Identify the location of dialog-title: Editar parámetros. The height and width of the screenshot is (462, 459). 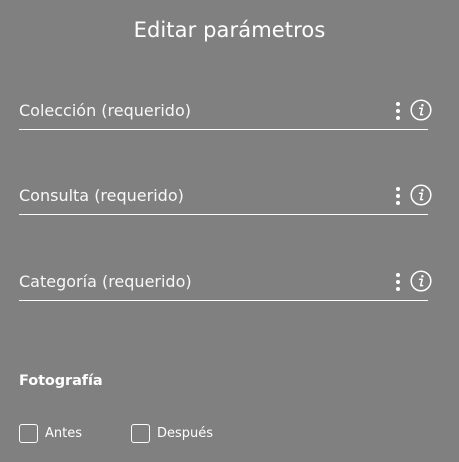
(229, 30).